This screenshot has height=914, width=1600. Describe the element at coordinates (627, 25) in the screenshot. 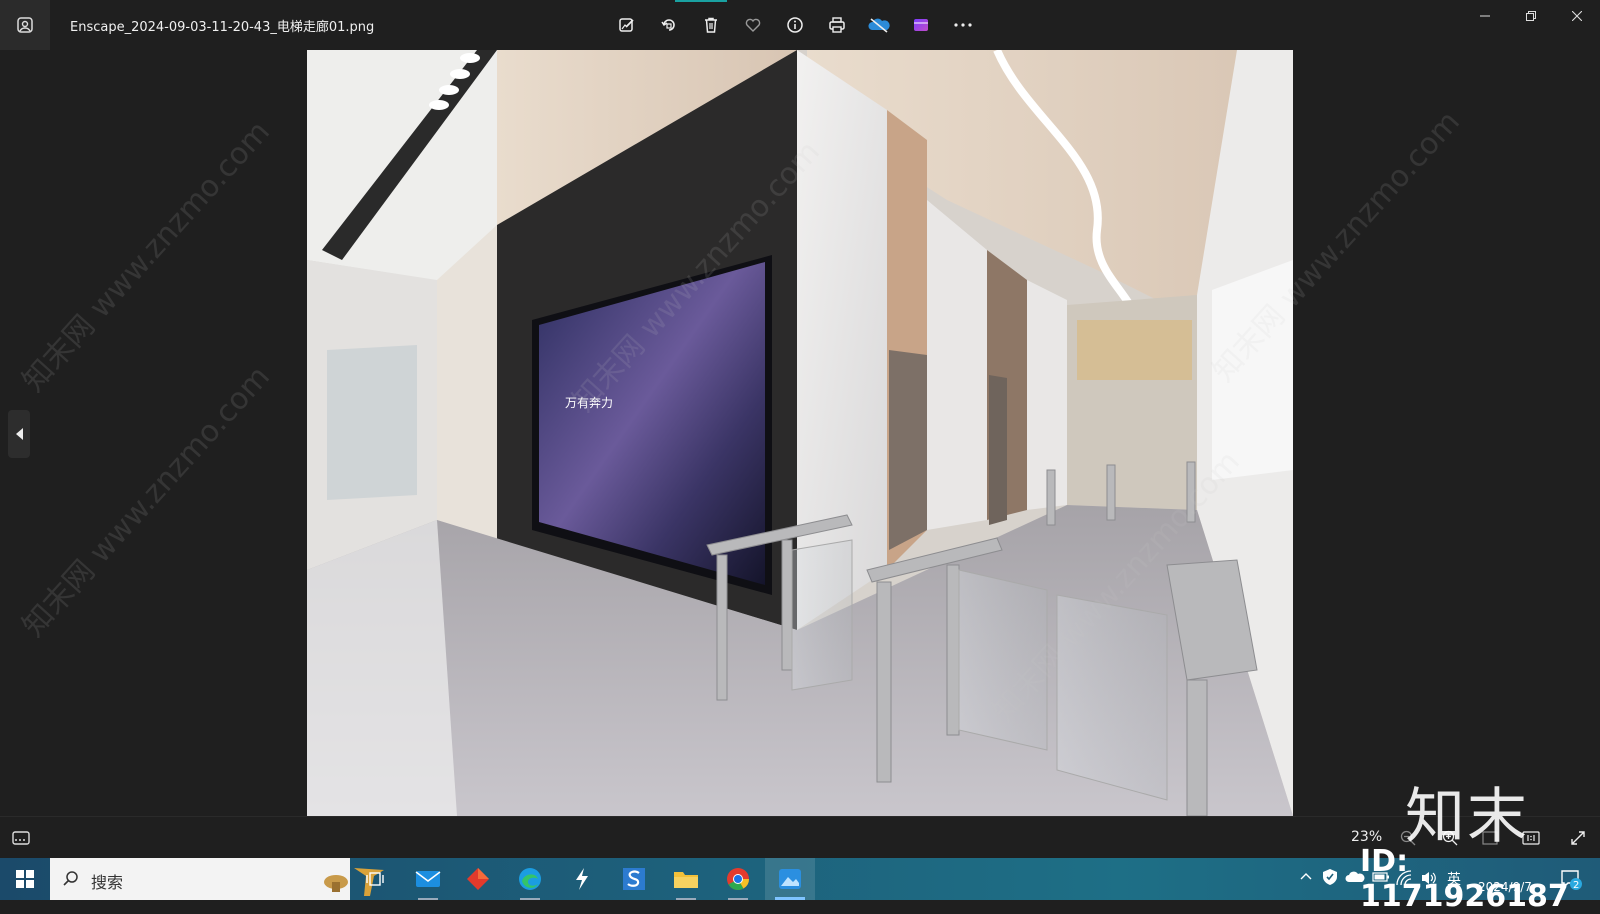

I see `edit-image-icon` at that location.